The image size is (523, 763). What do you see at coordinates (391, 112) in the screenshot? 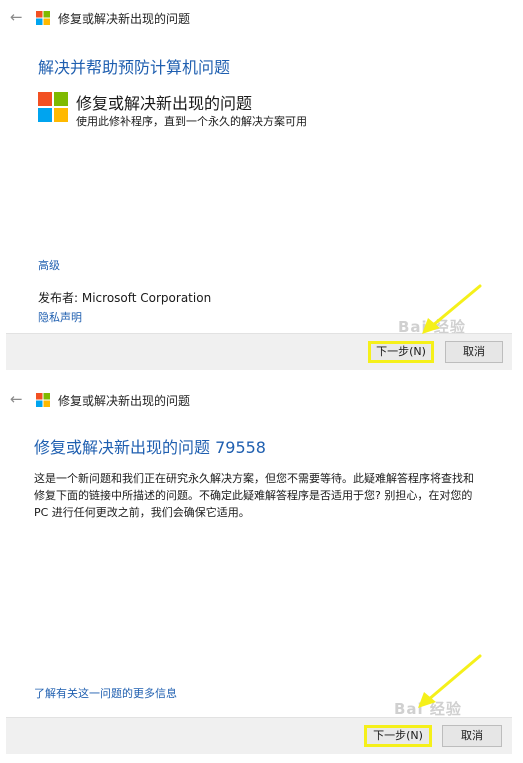
I see `blank-area` at bounding box center [391, 112].